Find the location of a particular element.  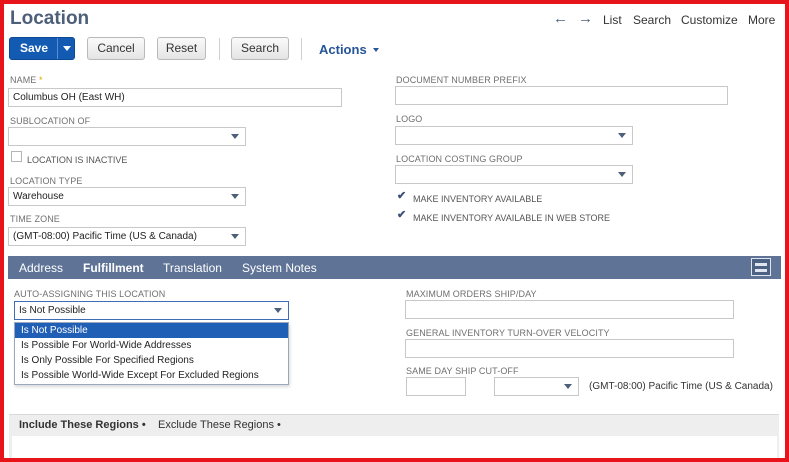

name-label-text: NAME is located at coordinates (23, 80).